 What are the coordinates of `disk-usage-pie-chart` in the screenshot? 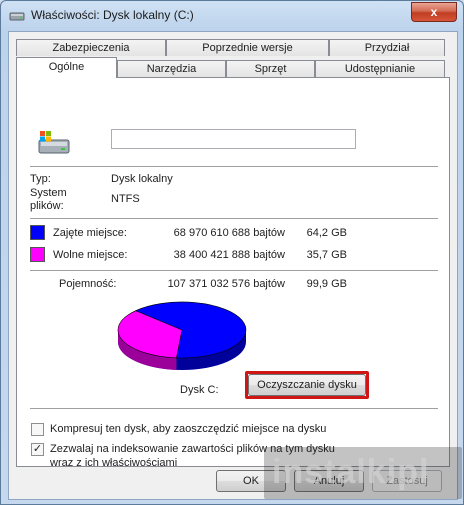 It's located at (182, 335).